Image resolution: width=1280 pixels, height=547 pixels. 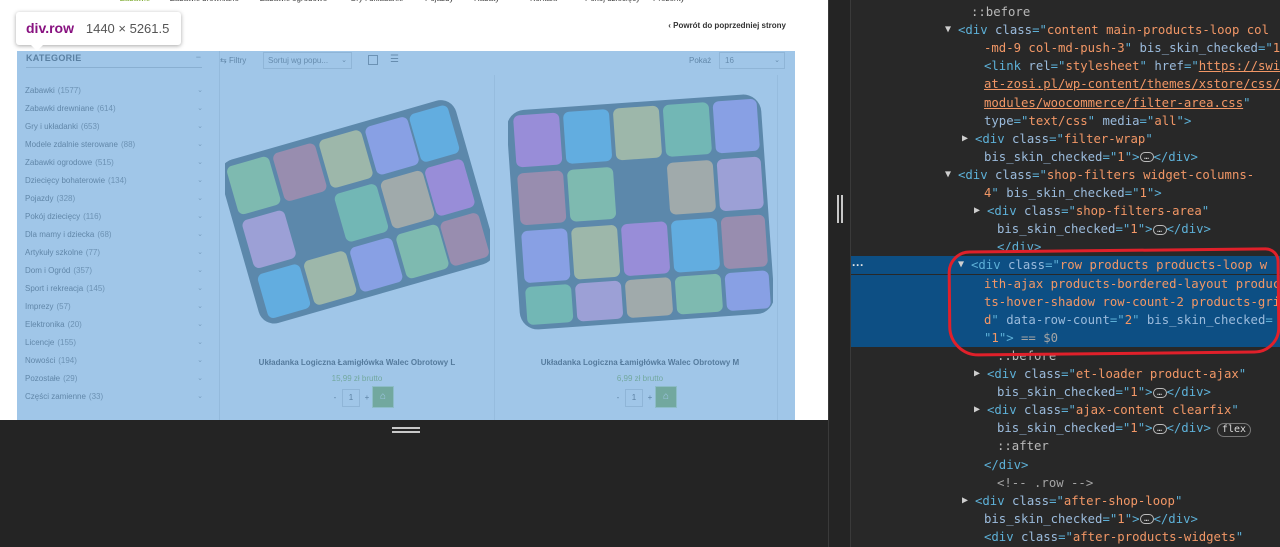 I want to click on category-item: Dla mamy i dziecka (68) ⌄, so click(x=114, y=237).